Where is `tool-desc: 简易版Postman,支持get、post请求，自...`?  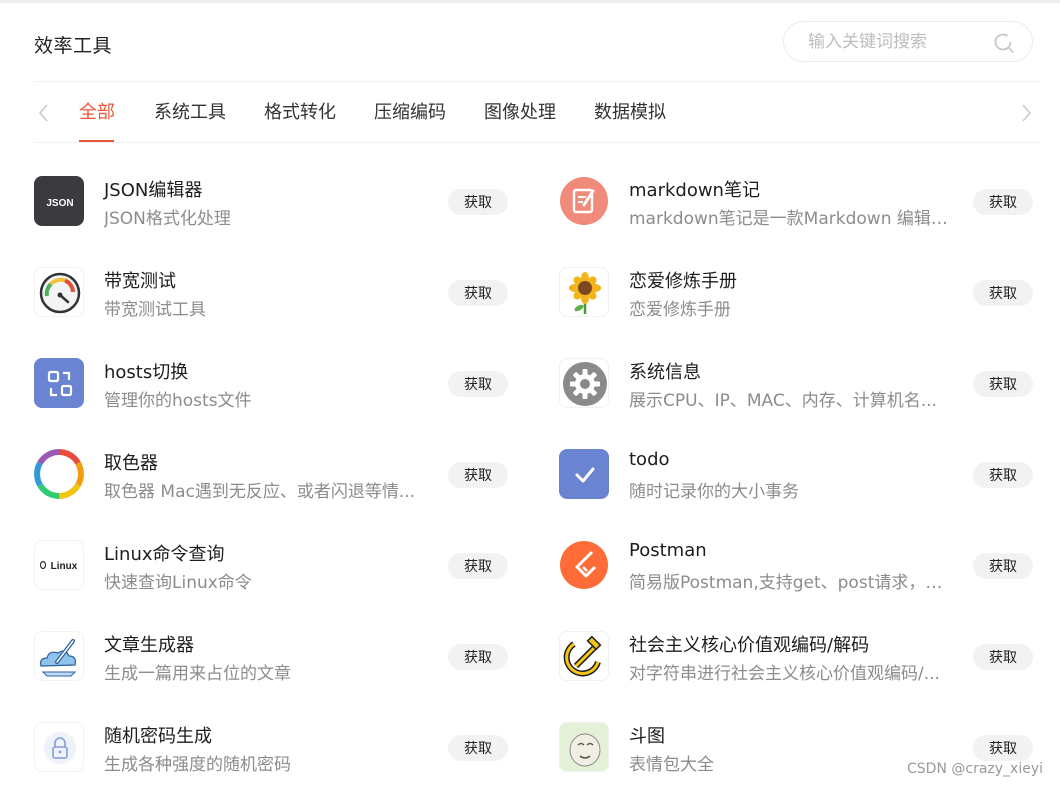 tool-desc: 简易版Postman,支持get、post请求，自... is located at coordinates (790, 583).